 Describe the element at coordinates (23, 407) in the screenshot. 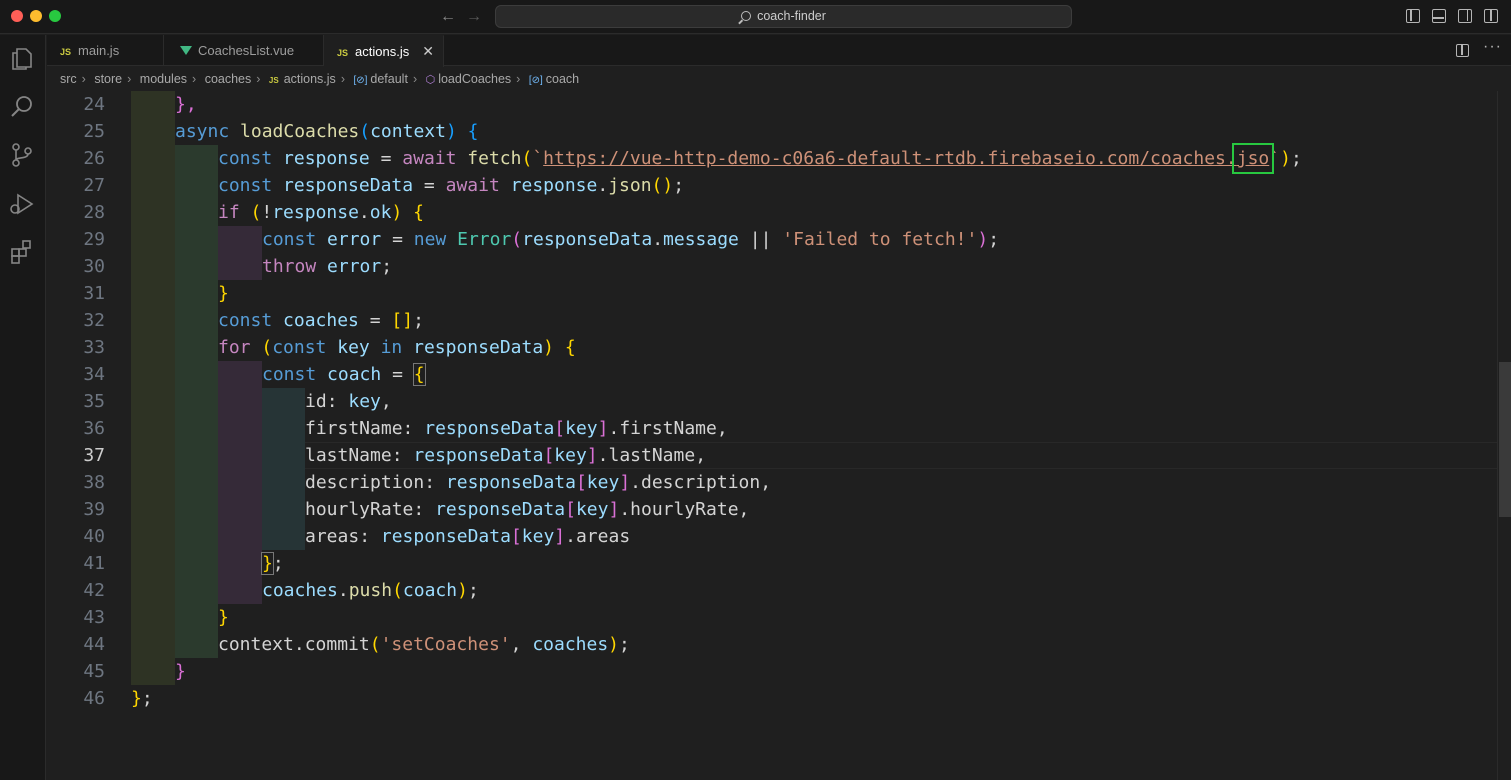

I see `activity-bar` at that location.